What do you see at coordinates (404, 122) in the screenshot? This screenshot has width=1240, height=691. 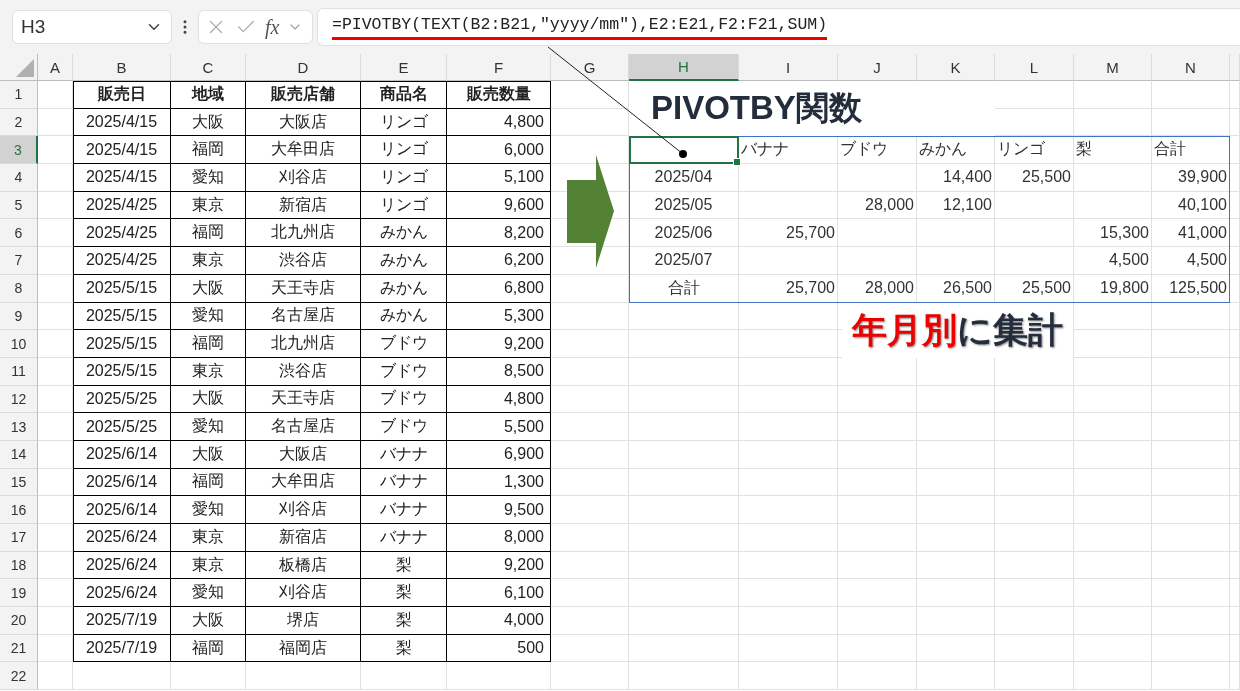 I see `table-cell: リンゴ` at bounding box center [404, 122].